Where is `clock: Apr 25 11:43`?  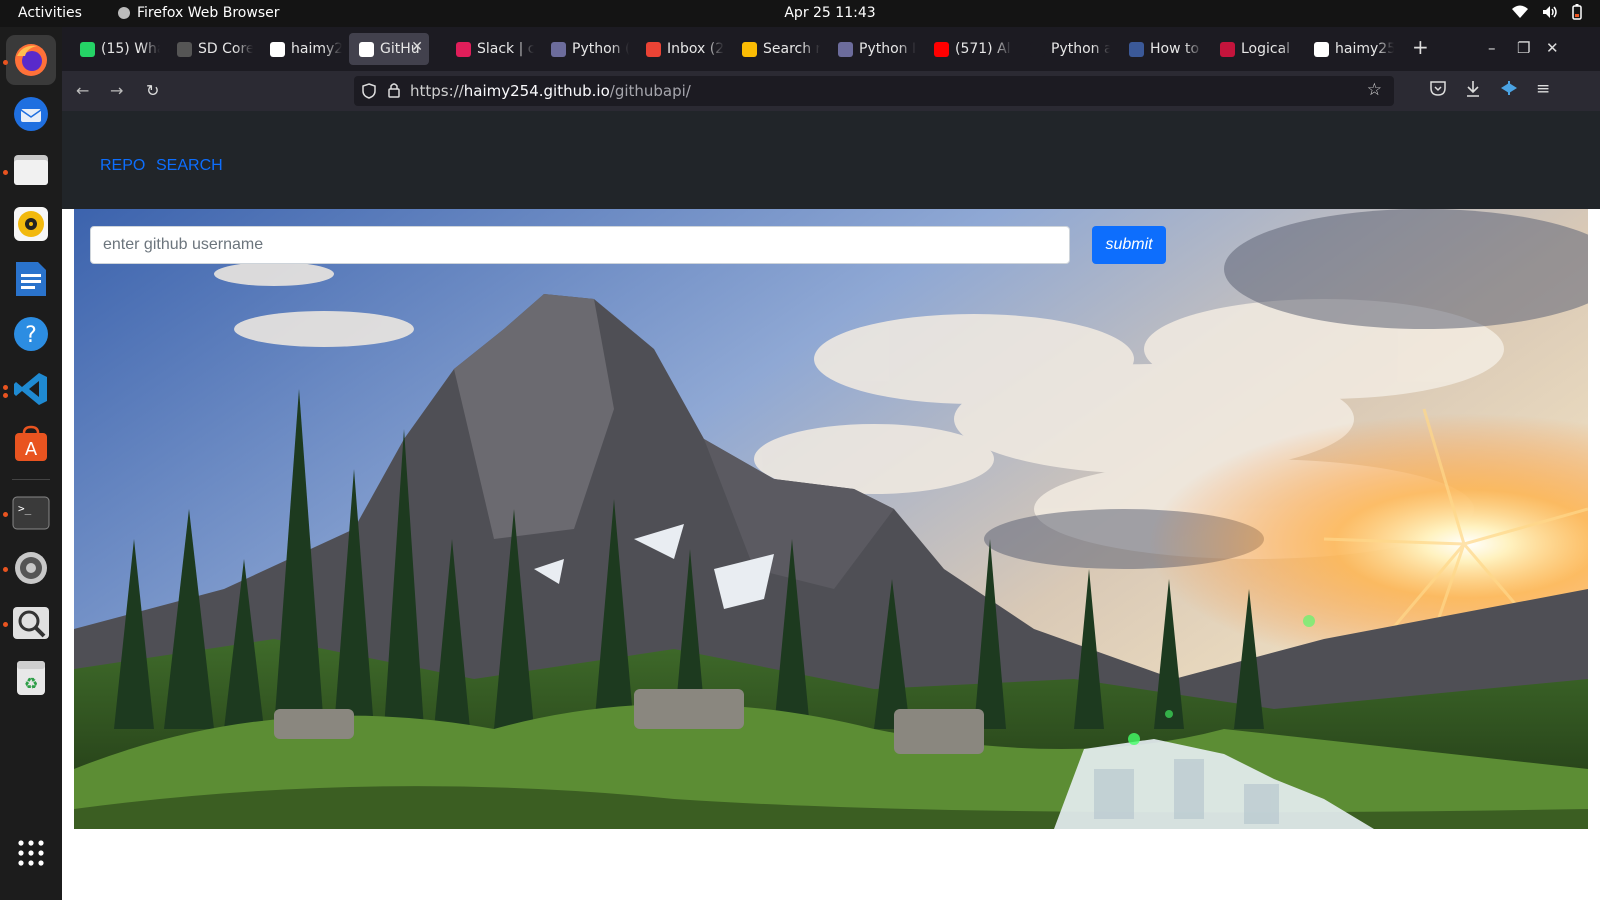 clock: Apr 25 11:43 is located at coordinates (800, 13).